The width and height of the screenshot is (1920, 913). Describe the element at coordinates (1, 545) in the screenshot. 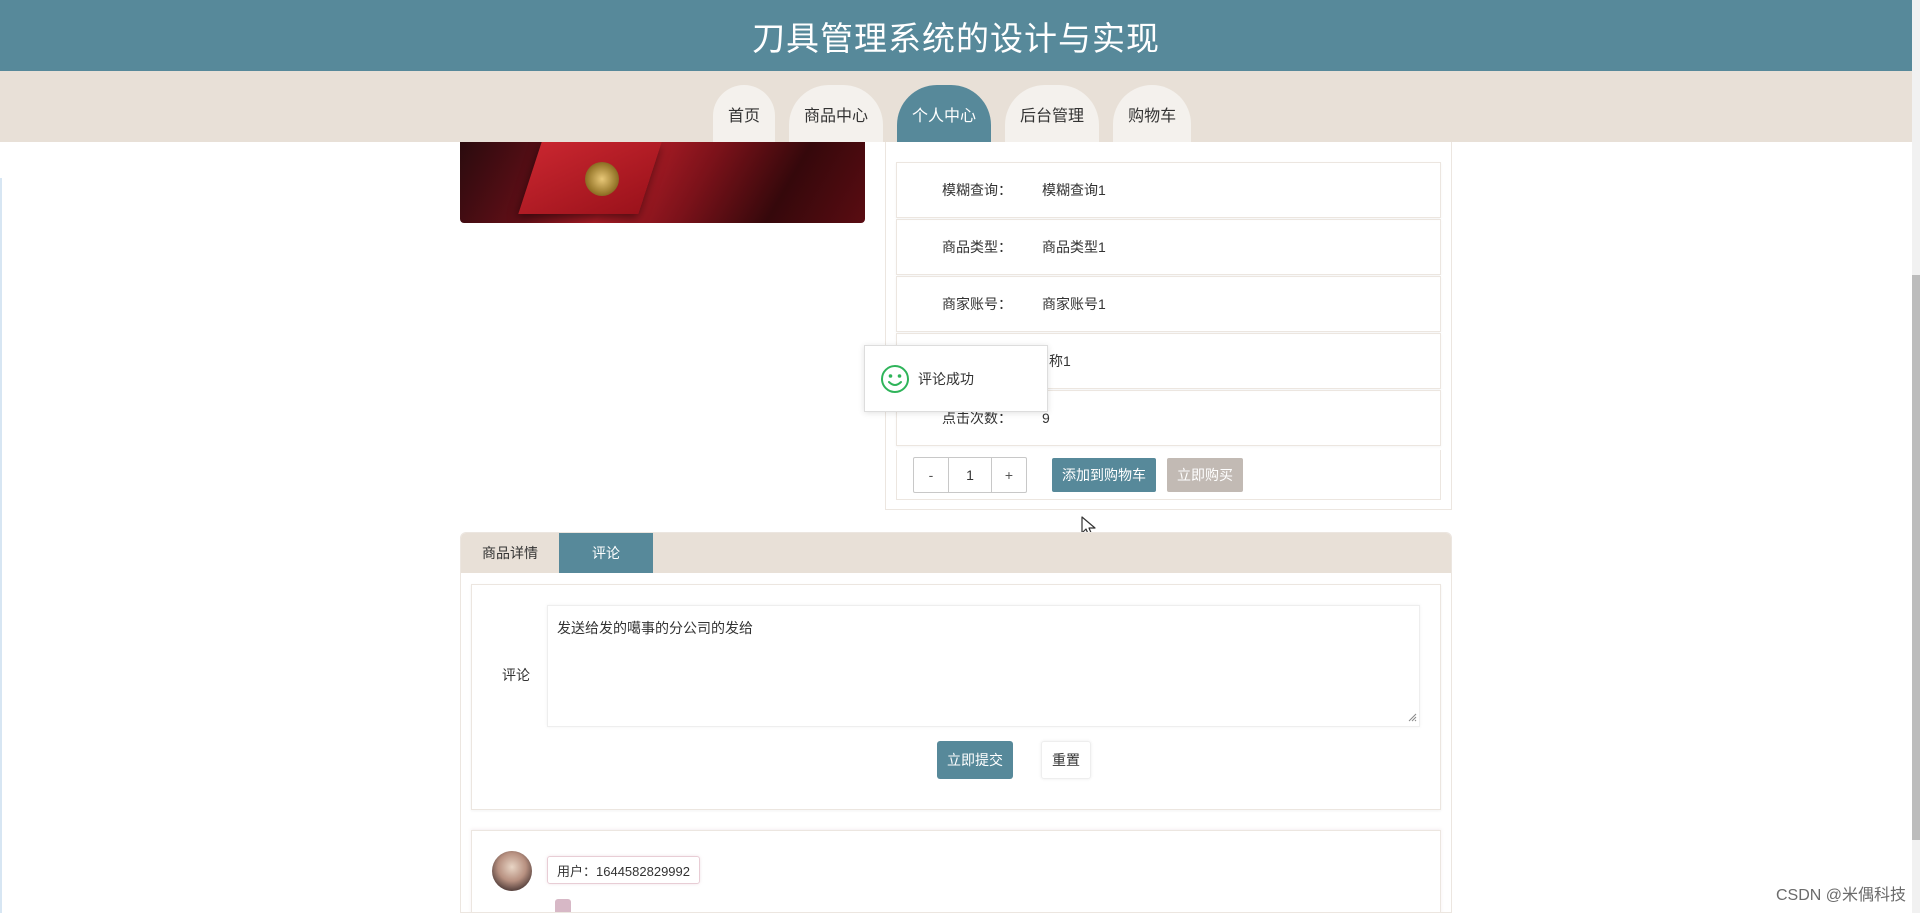

I see `window-edge` at that location.